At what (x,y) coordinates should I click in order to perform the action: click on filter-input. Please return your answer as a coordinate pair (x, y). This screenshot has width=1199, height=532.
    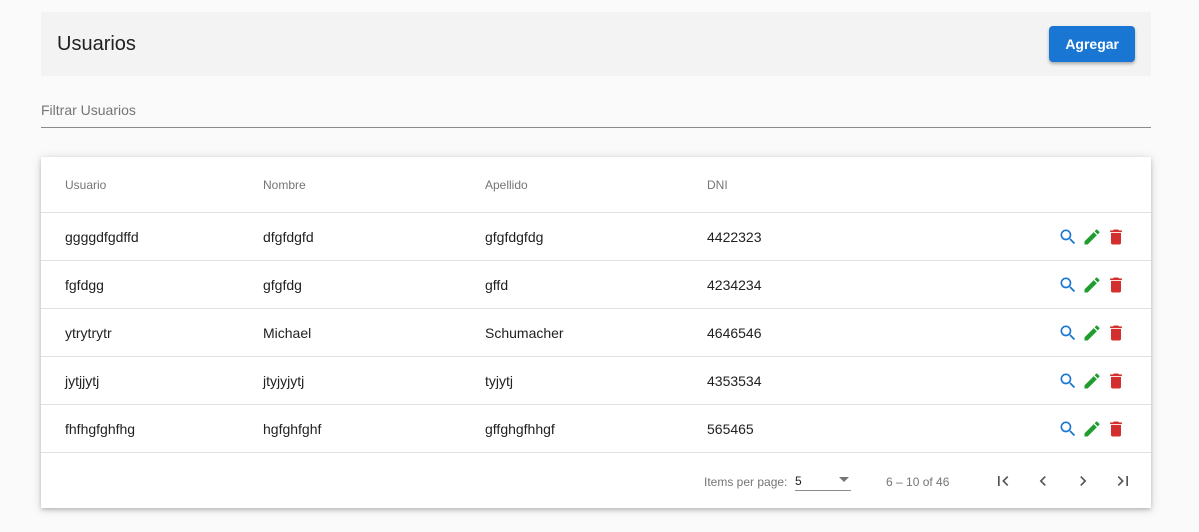
    Looking at the image, I should click on (596, 107).